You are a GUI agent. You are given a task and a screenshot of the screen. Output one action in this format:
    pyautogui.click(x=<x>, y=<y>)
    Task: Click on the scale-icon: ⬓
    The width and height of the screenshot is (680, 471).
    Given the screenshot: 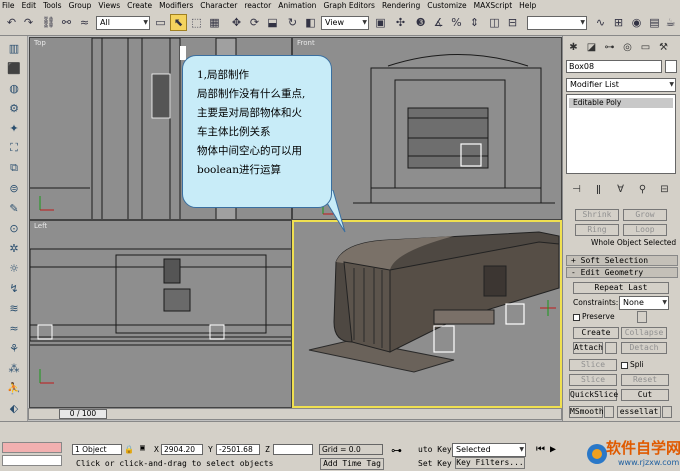 What is the action you would take?
    pyautogui.click(x=272, y=22)
    